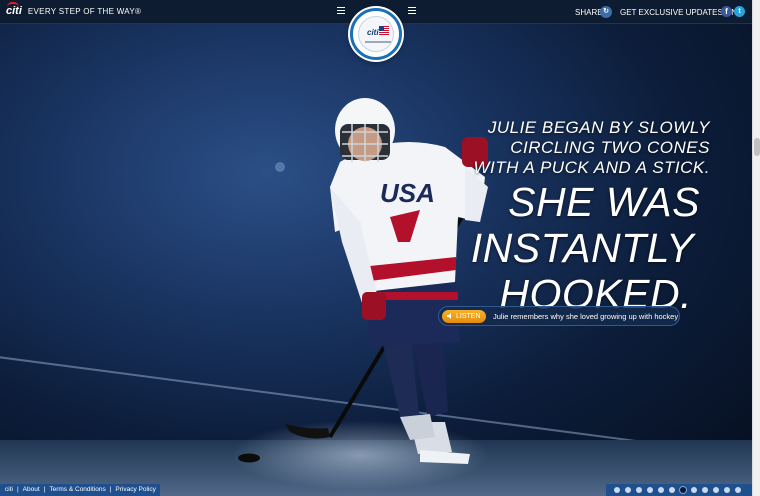 The height and width of the screenshot is (496, 760). What do you see at coordinates (589, 12) in the screenshot?
I see `share-label: SHARE` at bounding box center [589, 12].